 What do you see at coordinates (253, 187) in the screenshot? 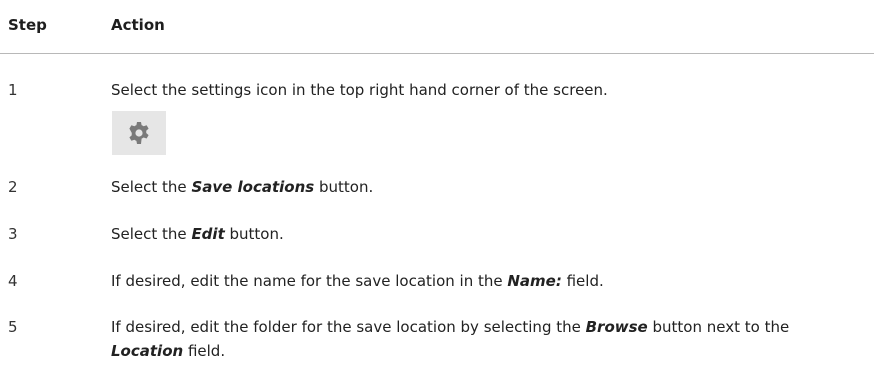
I see `ui-term: Save locations` at bounding box center [253, 187].